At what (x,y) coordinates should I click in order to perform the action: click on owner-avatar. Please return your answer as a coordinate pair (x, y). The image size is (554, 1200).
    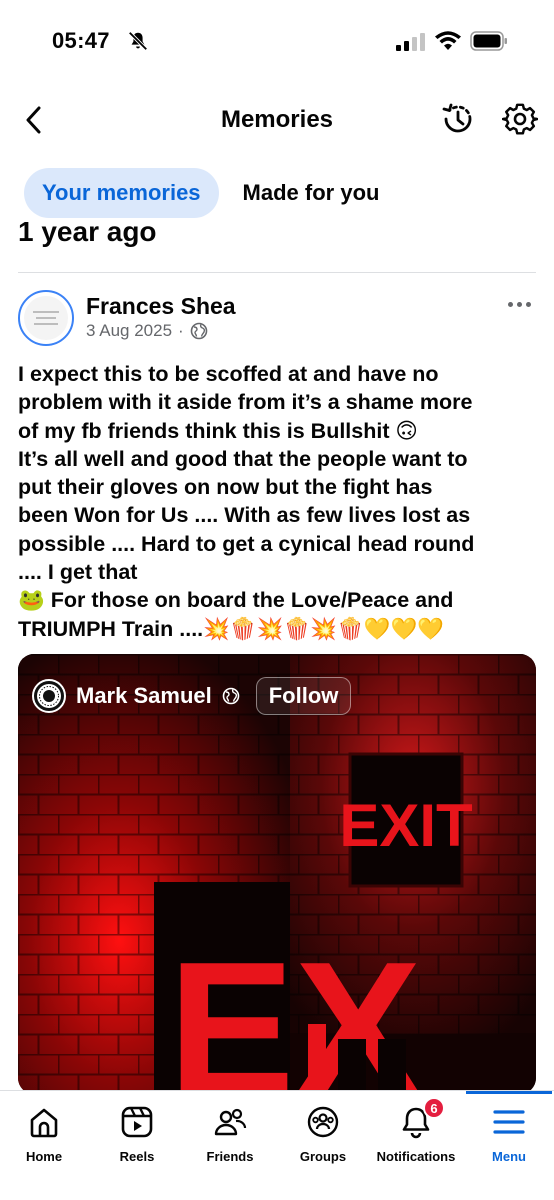
    Looking at the image, I should click on (49, 696).